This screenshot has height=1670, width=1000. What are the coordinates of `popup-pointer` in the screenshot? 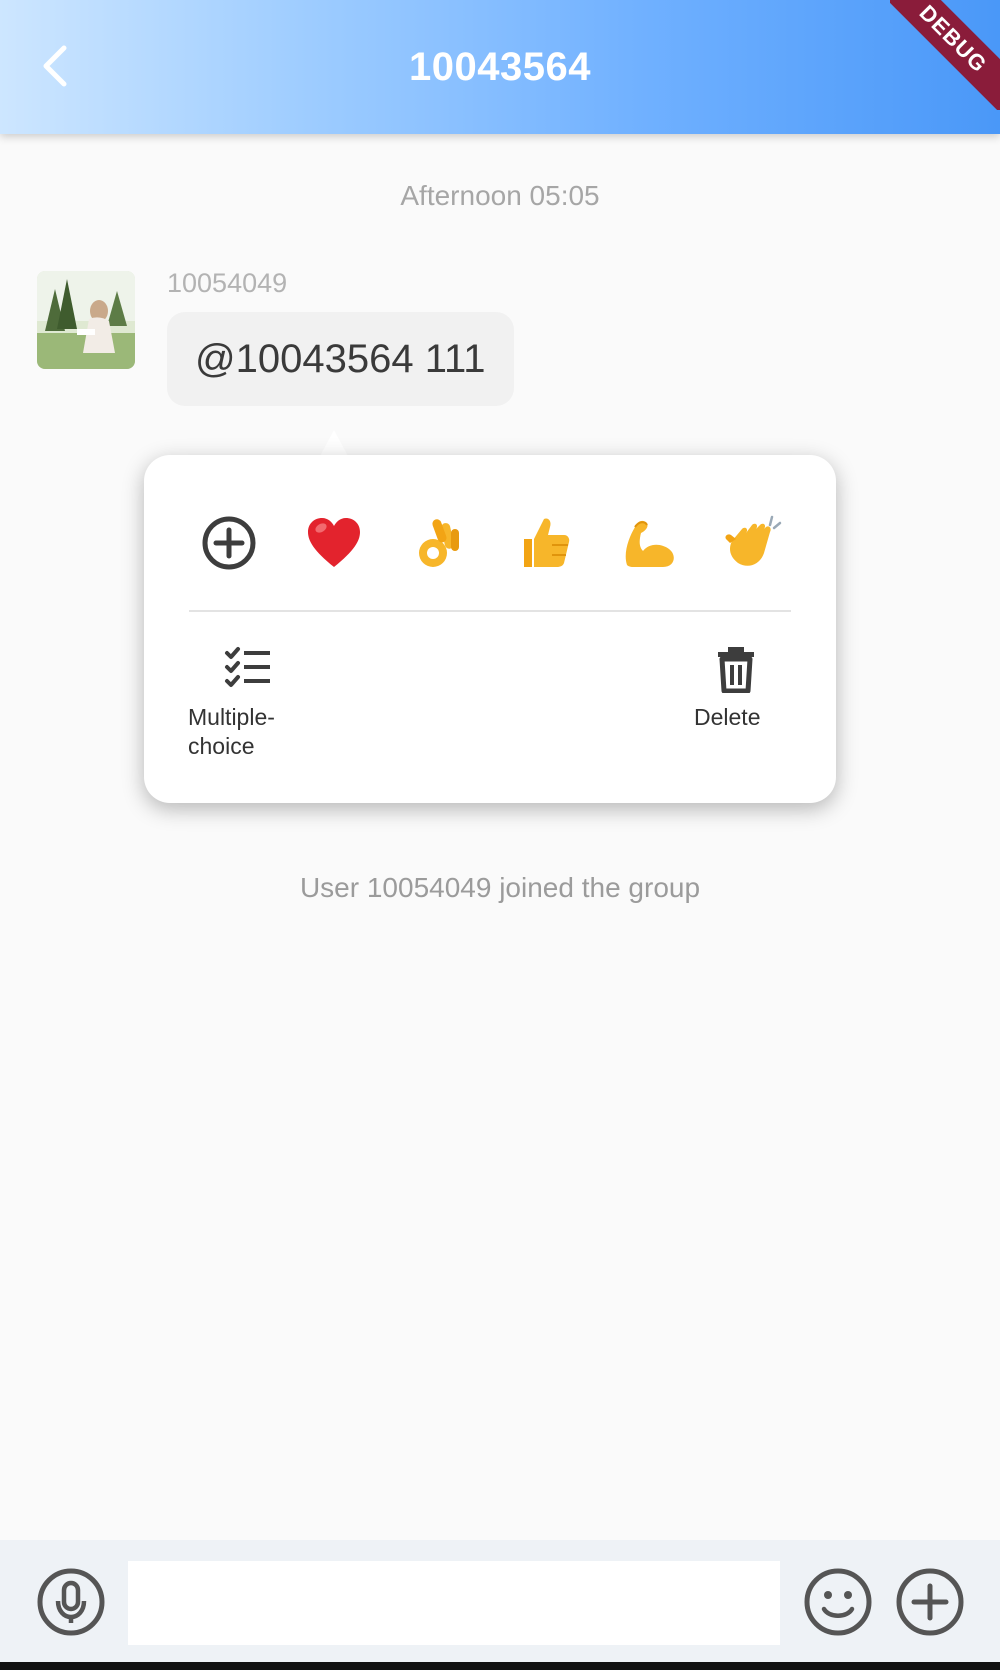 It's located at (334, 443).